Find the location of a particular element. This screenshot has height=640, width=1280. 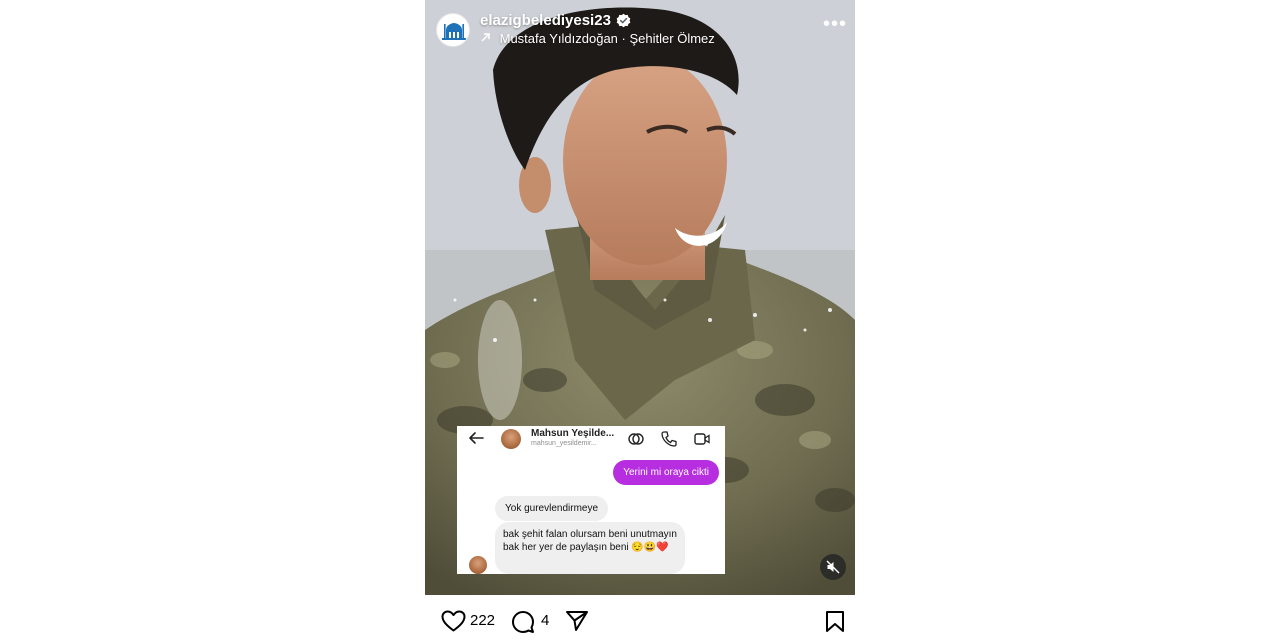

verified-badge-icon is located at coordinates (623, 20).